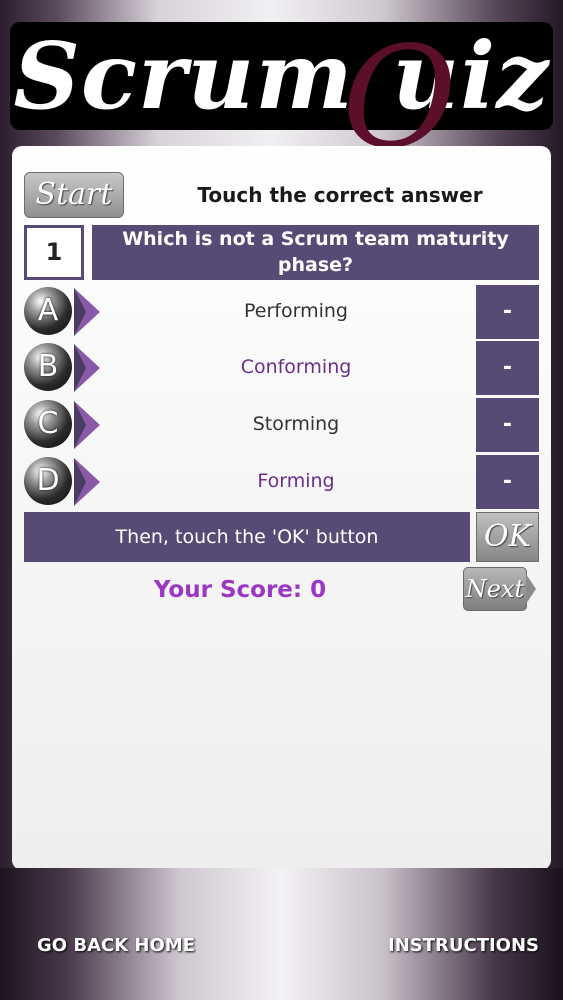 The width and height of the screenshot is (563, 1000). What do you see at coordinates (48, 424) in the screenshot?
I see `answer-letter-c: C` at bounding box center [48, 424].